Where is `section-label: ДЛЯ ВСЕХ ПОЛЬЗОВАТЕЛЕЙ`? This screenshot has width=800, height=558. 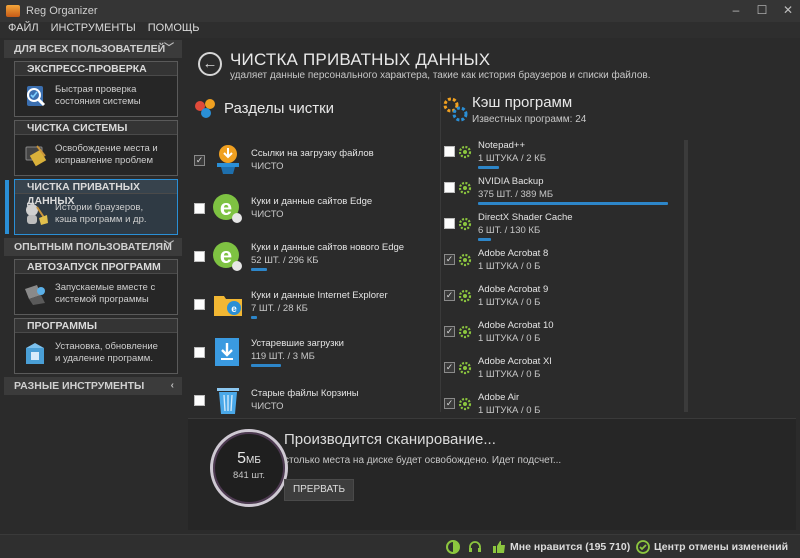
section-label: ДЛЯ ВСЕХ ПОЛЬЗОВАТЕЛЕЙ is located at coordinates (90, 49).